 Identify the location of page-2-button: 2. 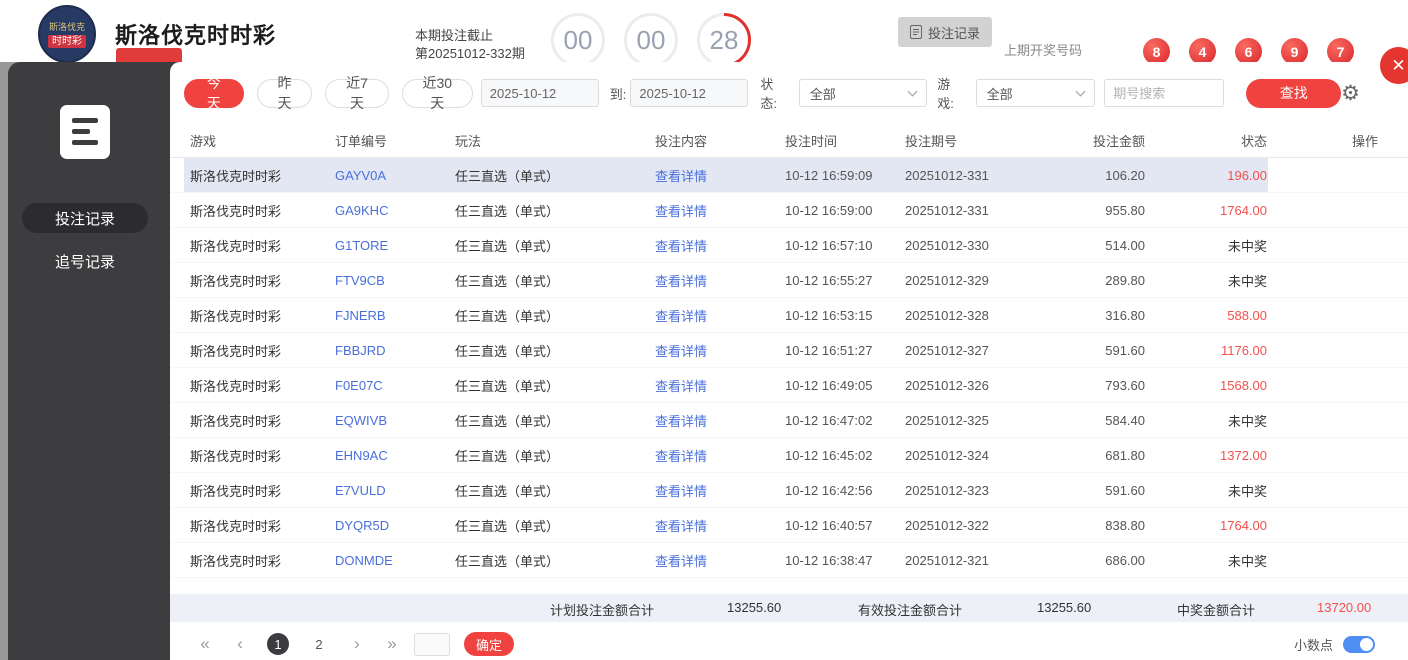
(319, 644).